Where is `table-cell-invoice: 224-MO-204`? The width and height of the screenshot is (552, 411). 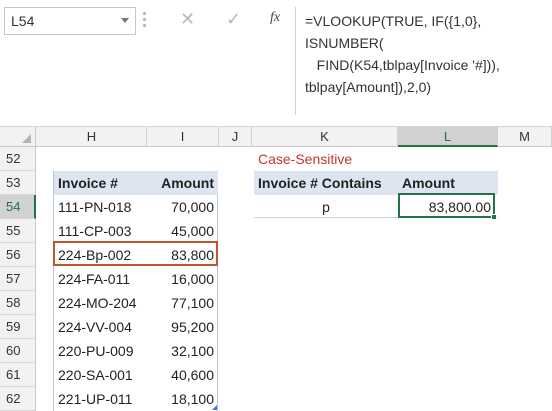
table-cell-invoice: 224-MO-204 is located at coordinates (100, 303).